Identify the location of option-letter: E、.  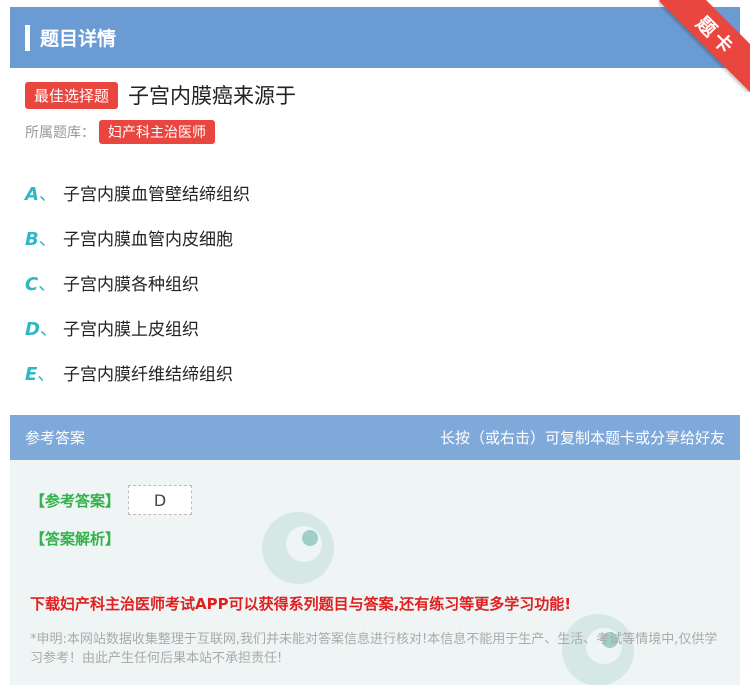
(40, 374).